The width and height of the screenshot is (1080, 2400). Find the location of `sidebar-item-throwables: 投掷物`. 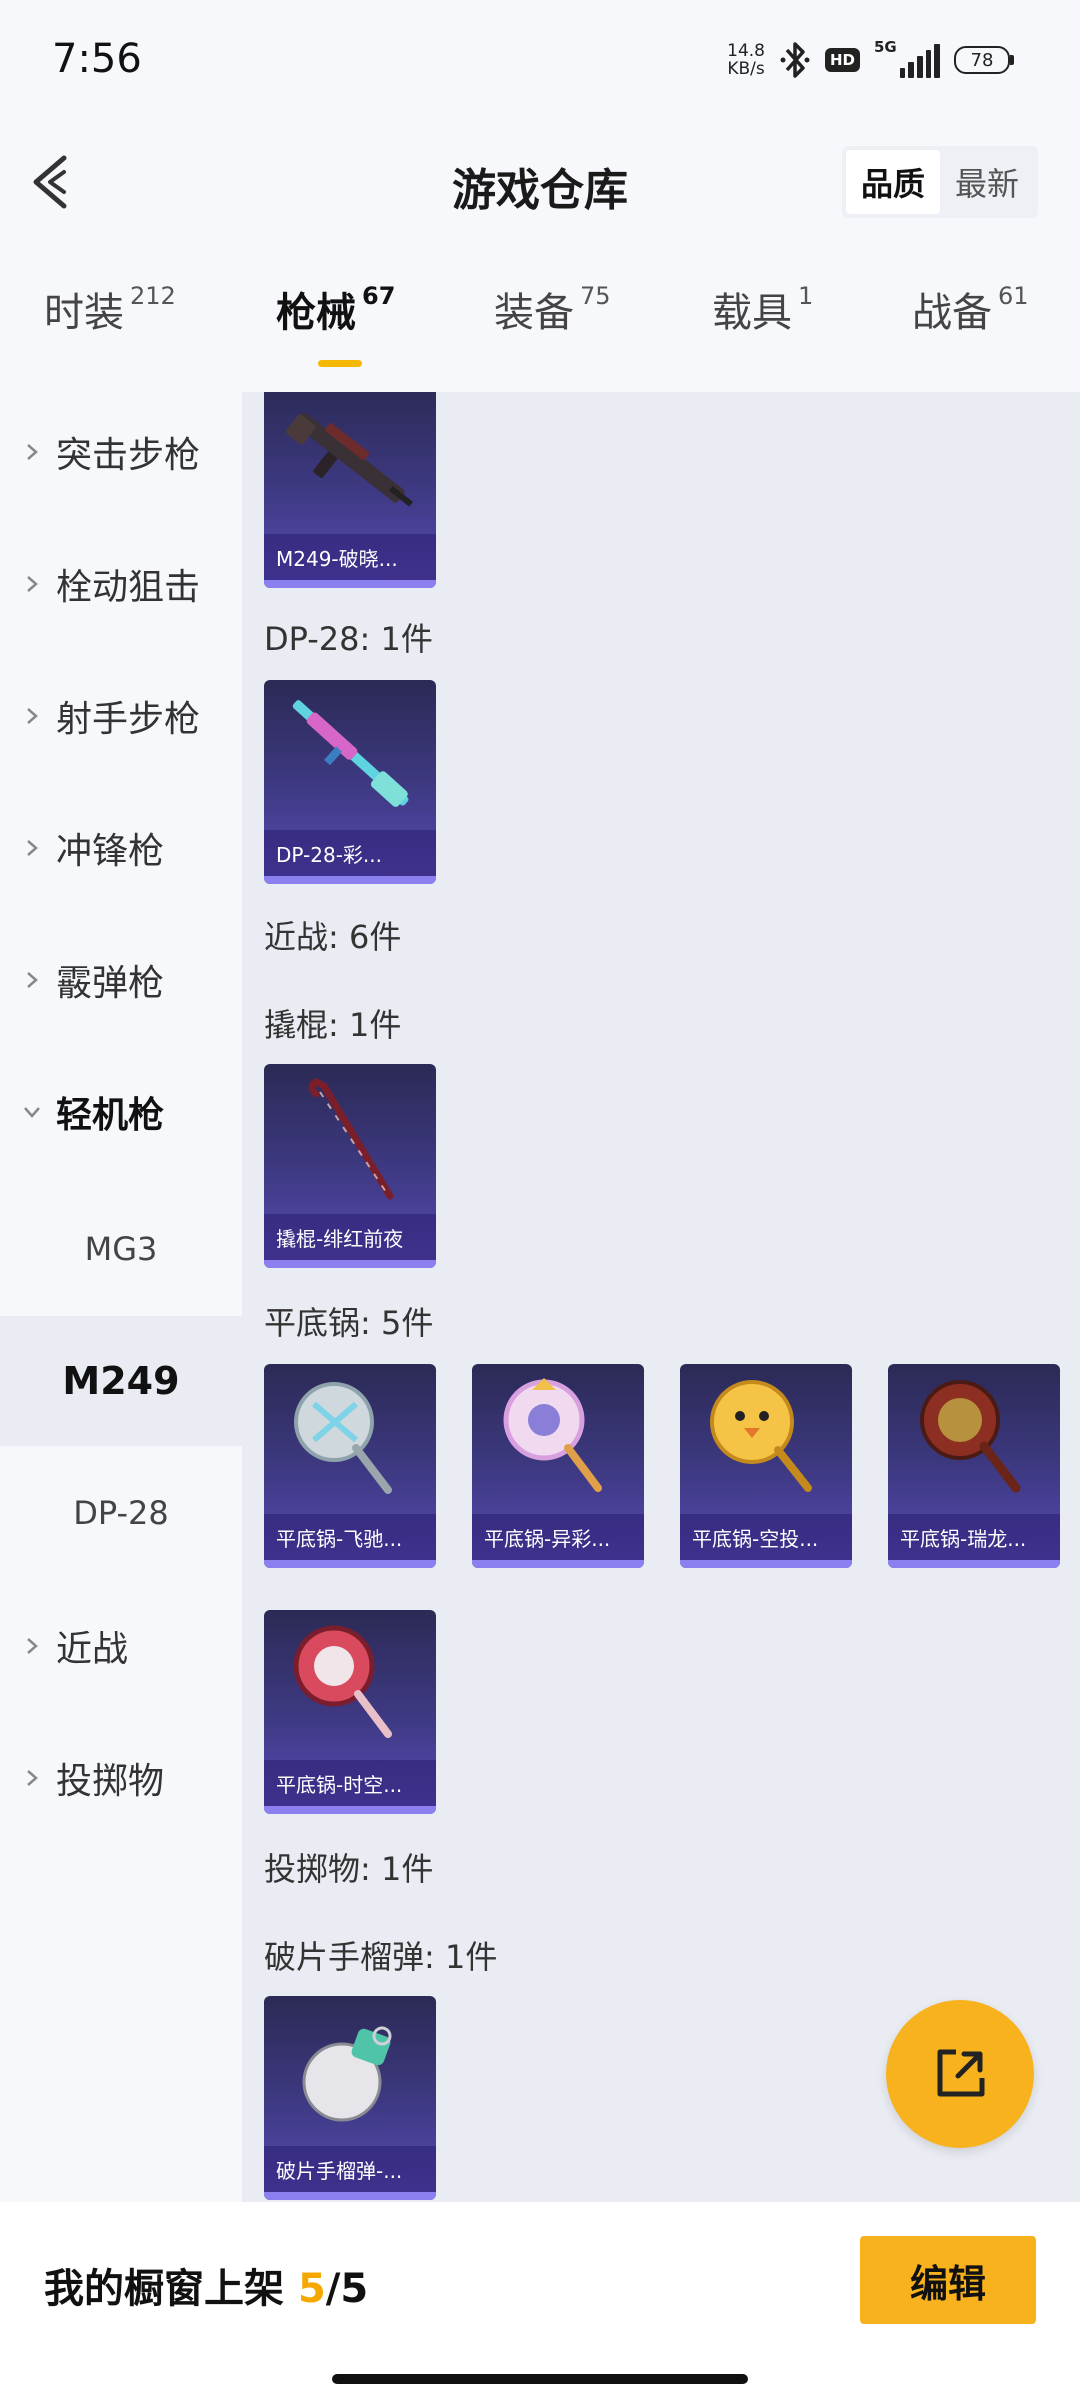

sidebar-item-throwables: 投掷物 is located at coordinates (121, 1778).